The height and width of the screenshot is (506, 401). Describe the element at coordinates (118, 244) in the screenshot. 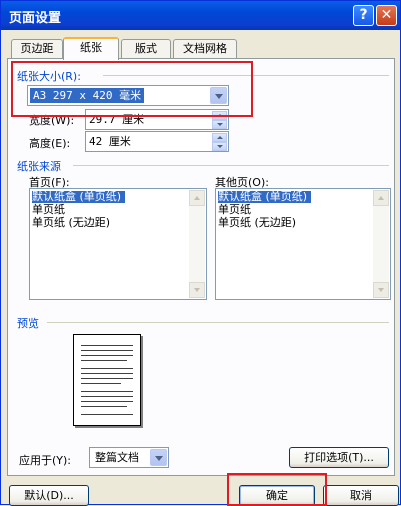

I see `first-page-list: 默认纸盒 (单页纸) 单页纸 单页纸 (无边距)` at that location.